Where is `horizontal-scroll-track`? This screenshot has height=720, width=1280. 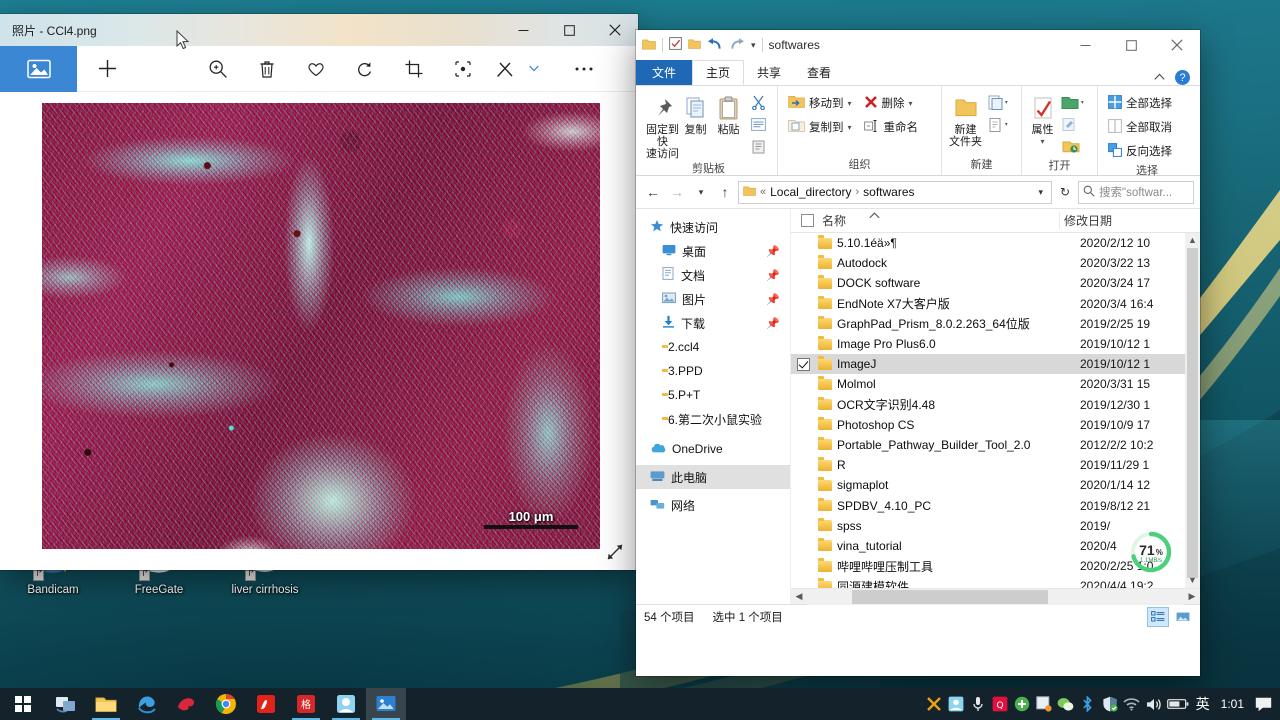
horizontal-scroll-track is located at coordinates (995, 596).